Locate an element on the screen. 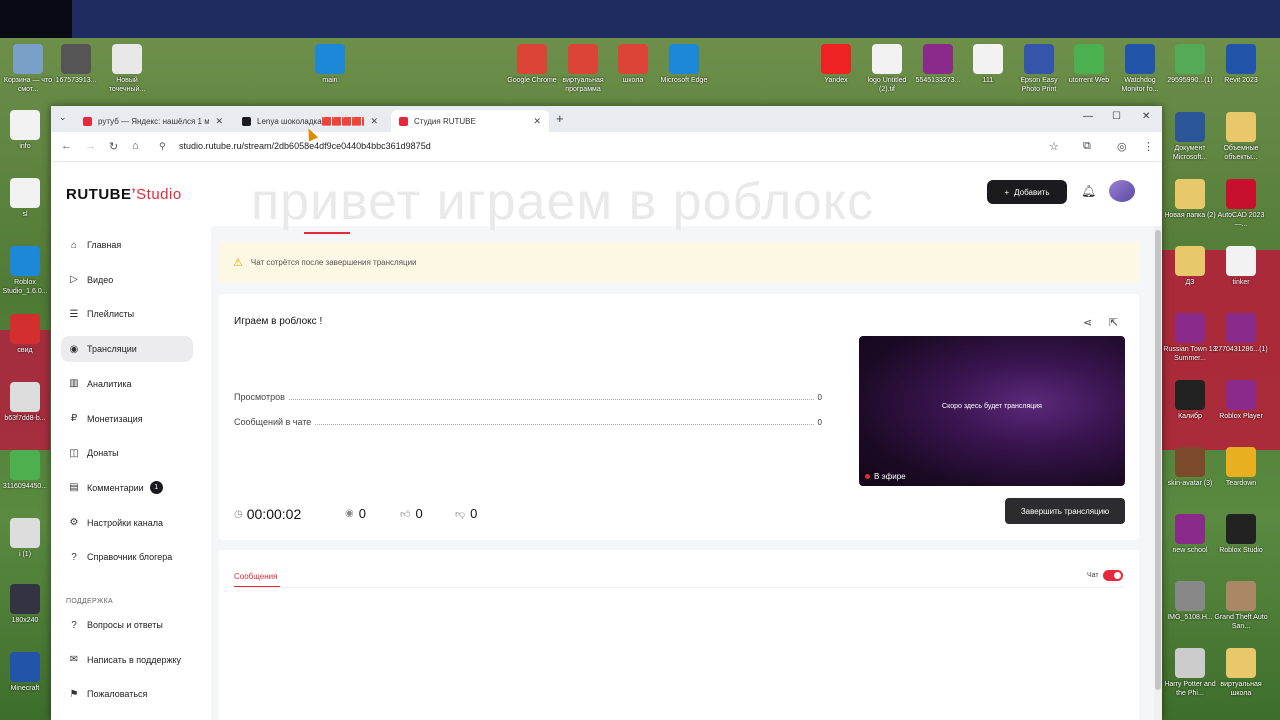 The width and height of the screenshot is (1280, 720). page-scrollbar is located at coordinates (1158, 473).